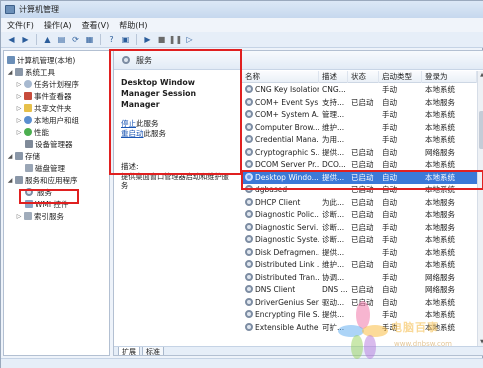 This screenshot has width=483, height=368. I want to click on tab-standard: 标准, so click(153, 351).